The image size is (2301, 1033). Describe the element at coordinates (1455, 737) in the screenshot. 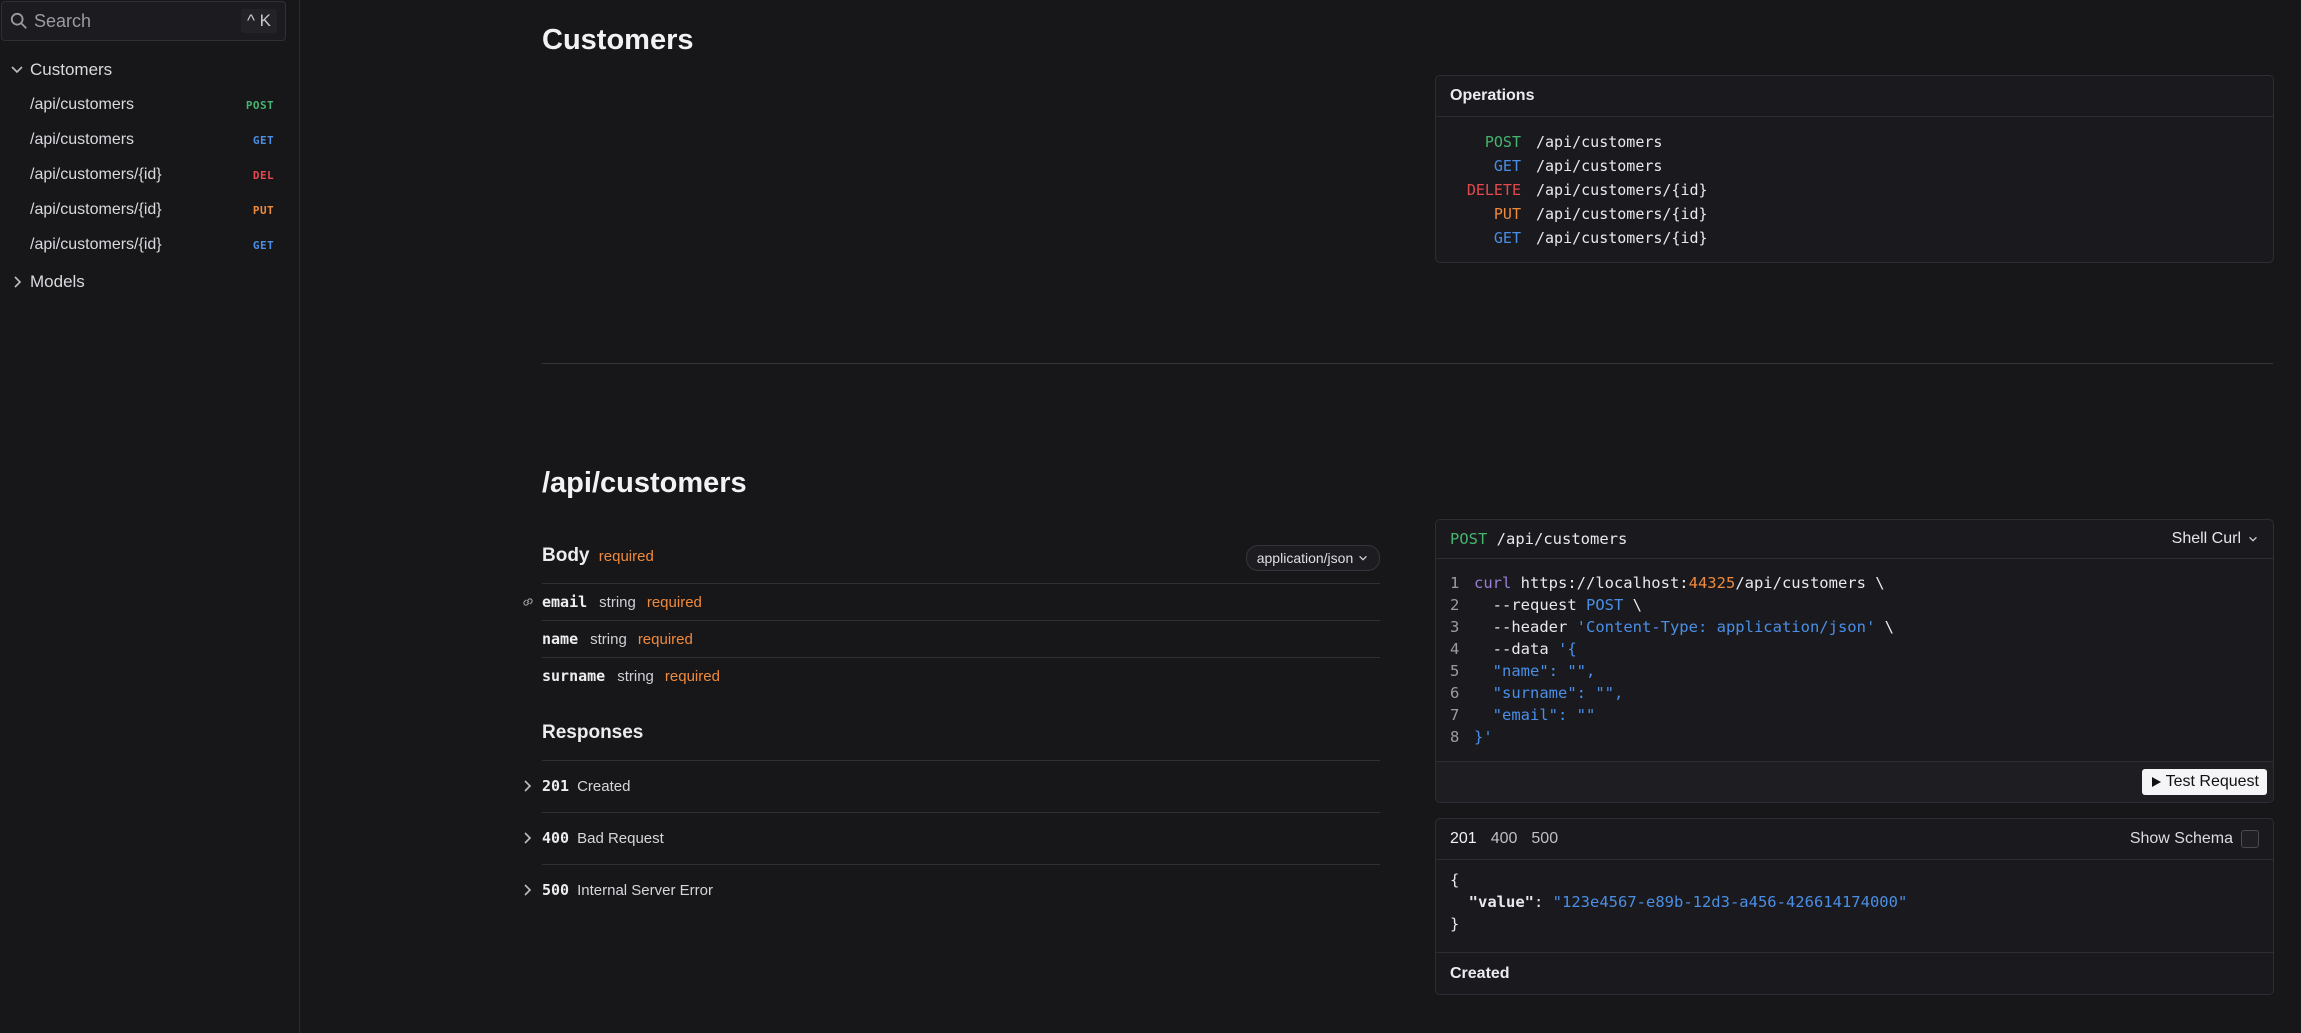

I see `line-number: 8` at that location.